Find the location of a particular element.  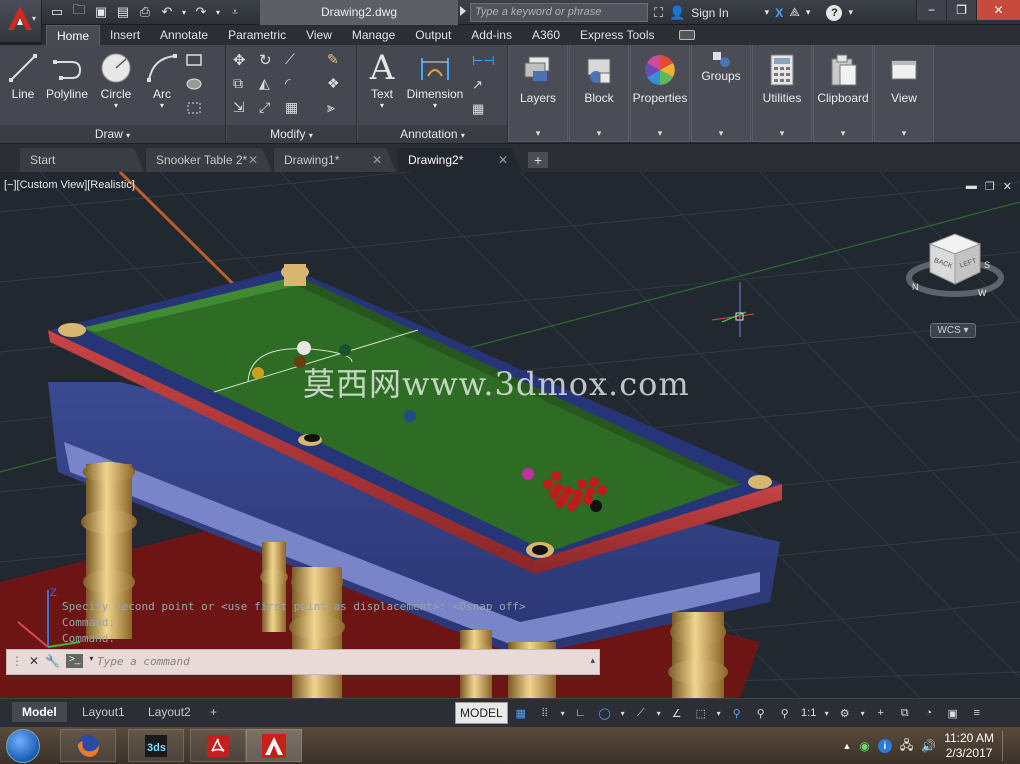

tab-home: Home is located at coordinates (73, 35).